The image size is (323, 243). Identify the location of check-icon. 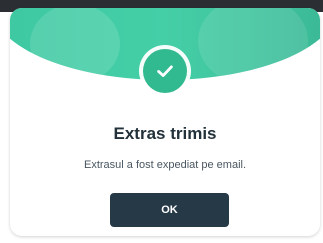
(165, 71).